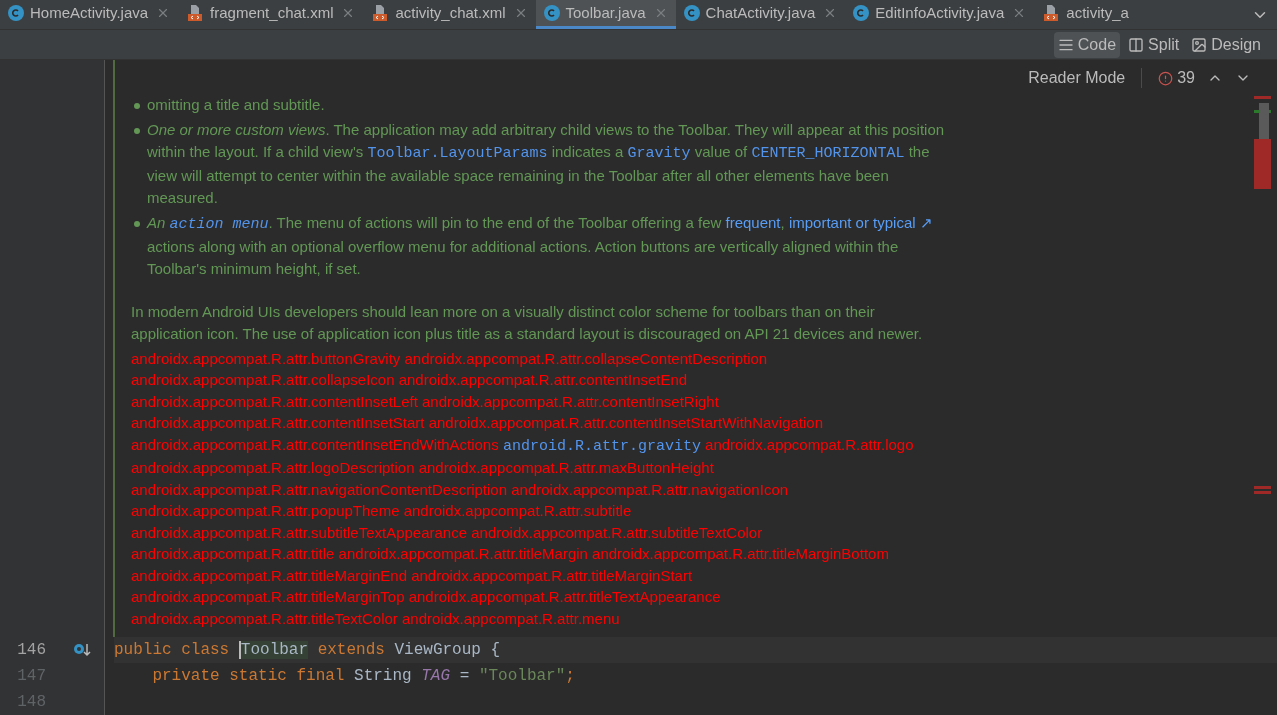 This screenshot has width=1277, height=715. I want to click on error-count: 39, so click(1176, 78).